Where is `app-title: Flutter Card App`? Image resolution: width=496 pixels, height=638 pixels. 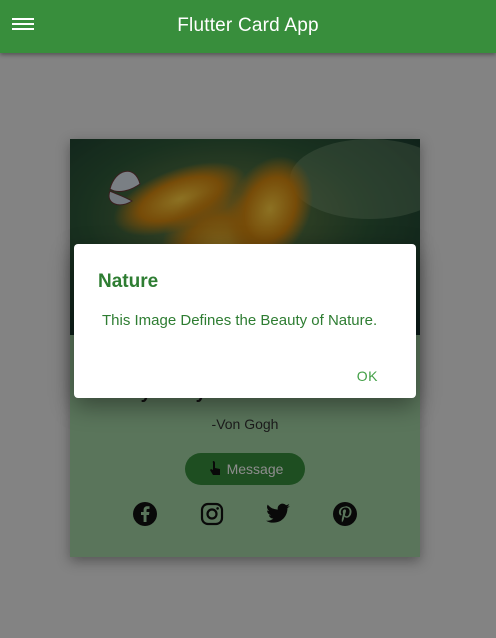 app-title: Flutter Card App is located at coordinates (248, 25).